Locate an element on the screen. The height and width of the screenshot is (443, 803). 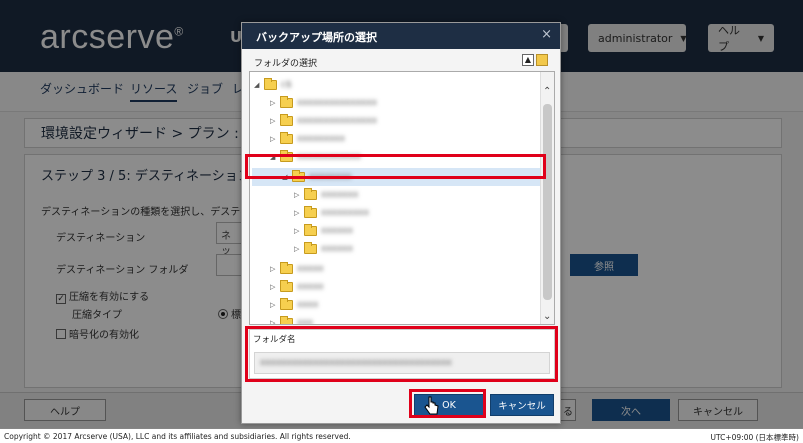
tree-scrollbar: ⌃ ⌄ is located at coordinates (547, 198).